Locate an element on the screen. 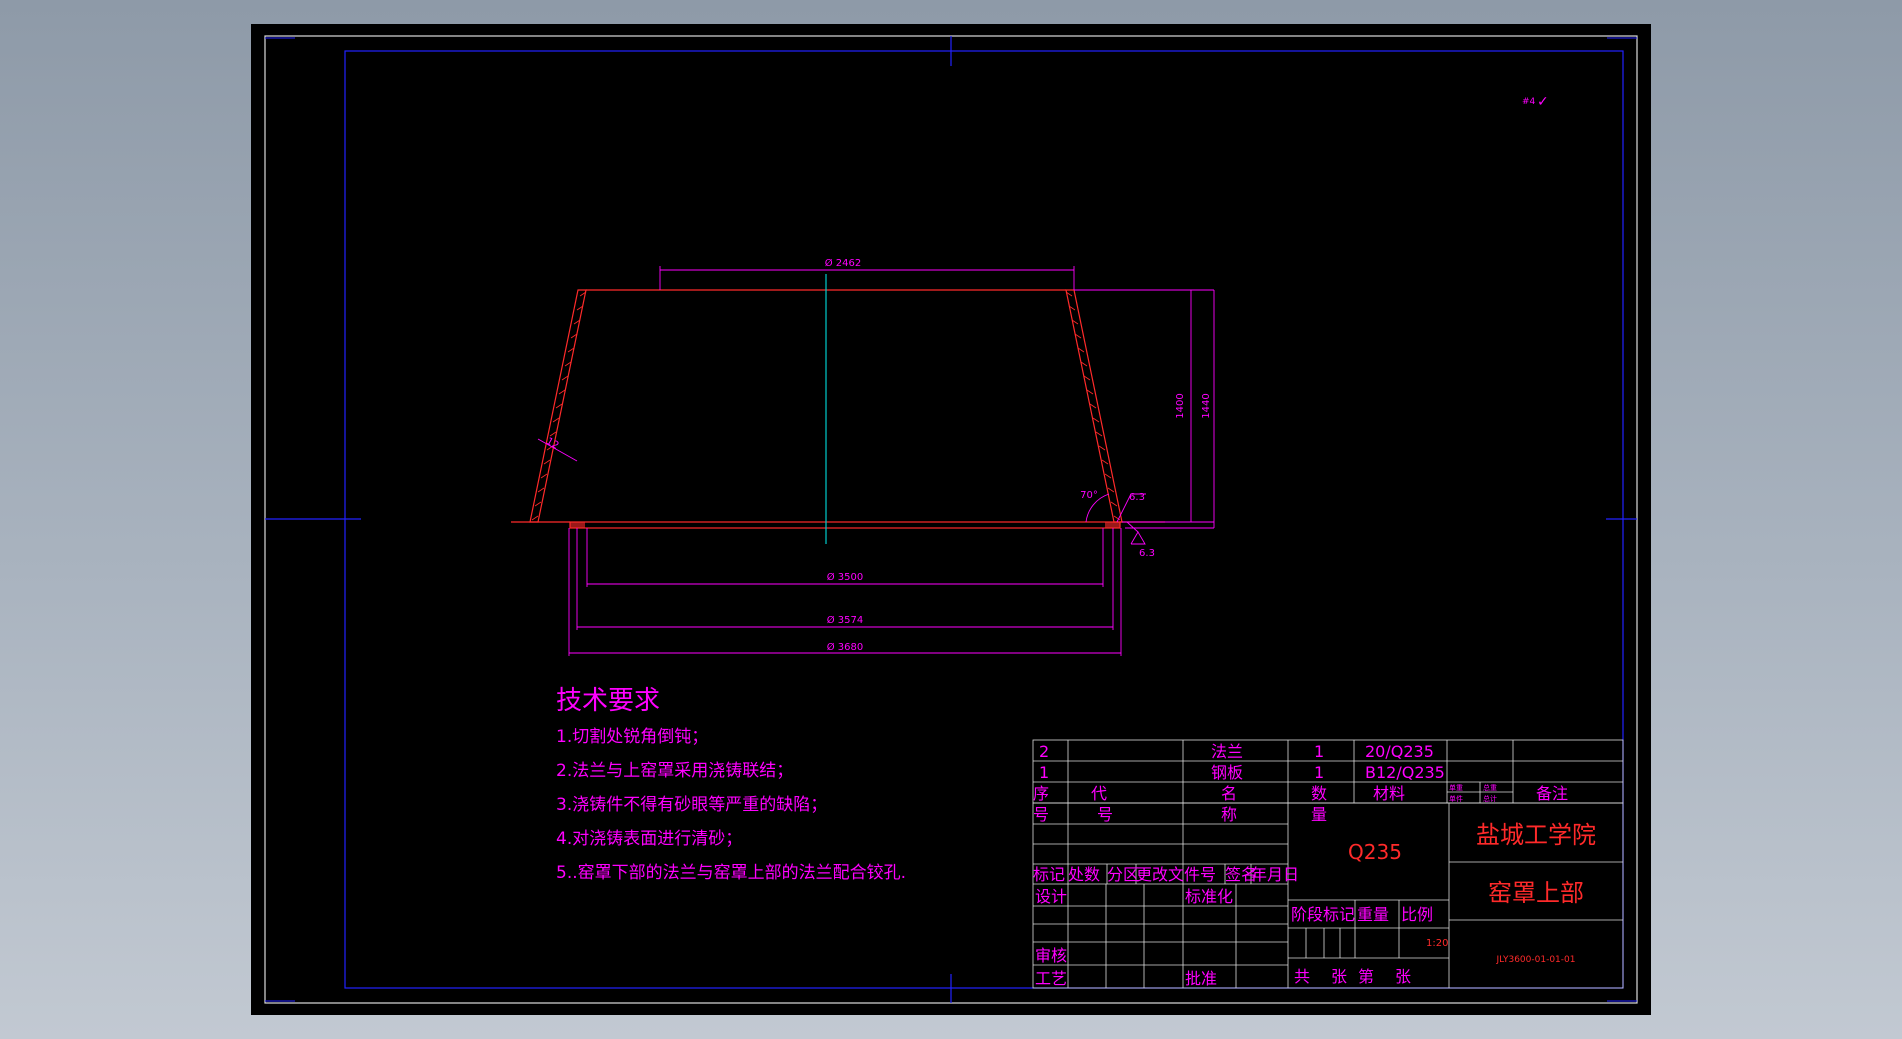 This screenshot has height=1039, width=1902. requirement-item: 2.法兰与上窑罩采用浇铸联结； is located at coordinates (674, 771).